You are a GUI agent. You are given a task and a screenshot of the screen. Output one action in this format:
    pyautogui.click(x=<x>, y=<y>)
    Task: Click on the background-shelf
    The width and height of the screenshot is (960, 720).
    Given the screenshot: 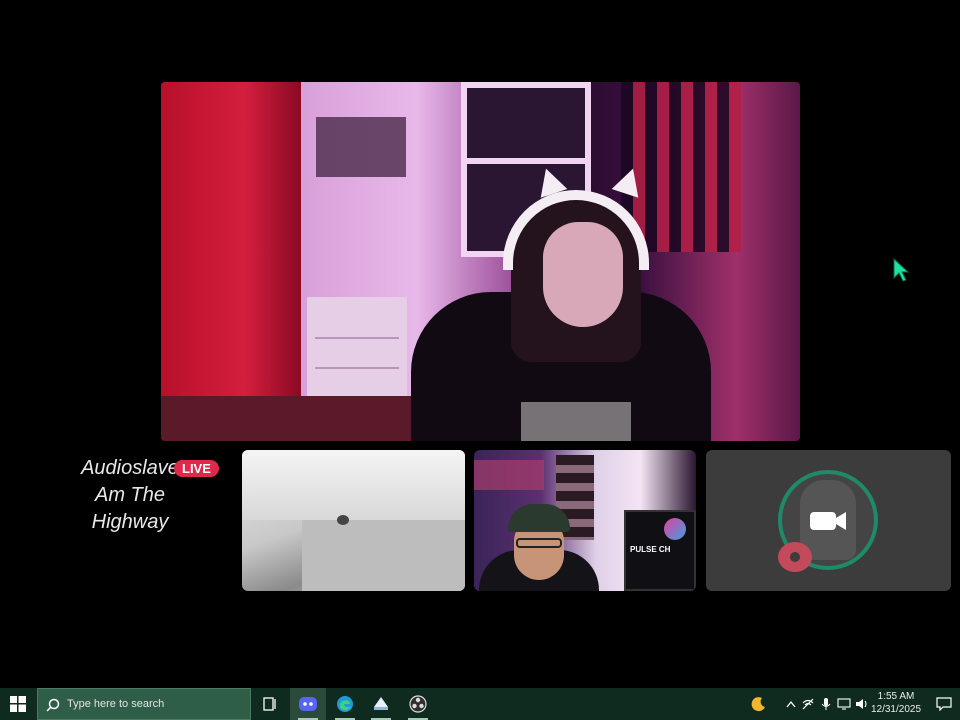 What is the action you would take?
    pyautogui.click(x=509, y=475)
    